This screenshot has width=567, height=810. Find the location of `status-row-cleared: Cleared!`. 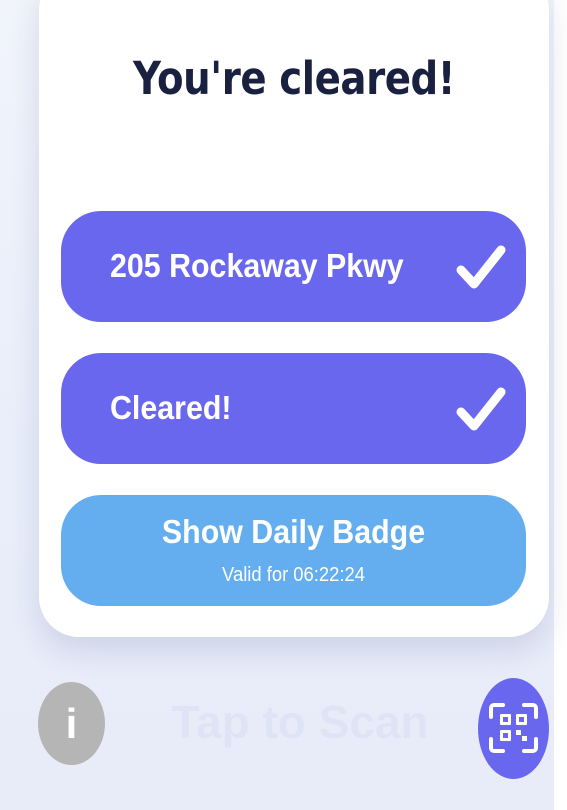

status-row-cleared: Cleared! is located at coordinates (293, 408).